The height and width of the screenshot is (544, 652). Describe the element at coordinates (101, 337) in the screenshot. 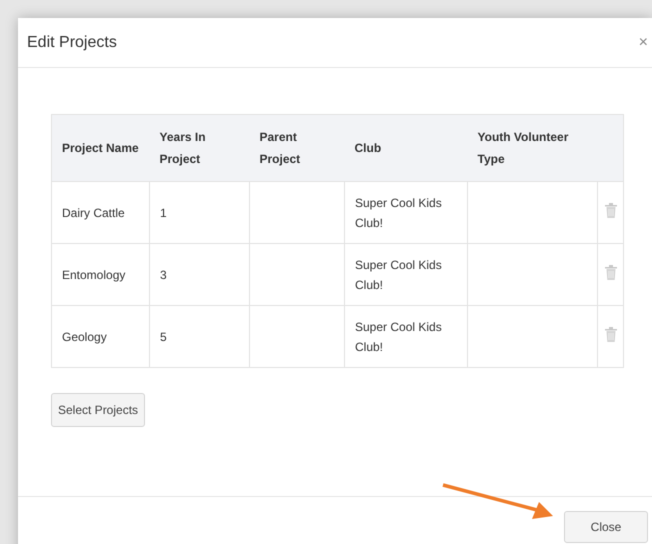

I see `table-cell: Geology` at that location.